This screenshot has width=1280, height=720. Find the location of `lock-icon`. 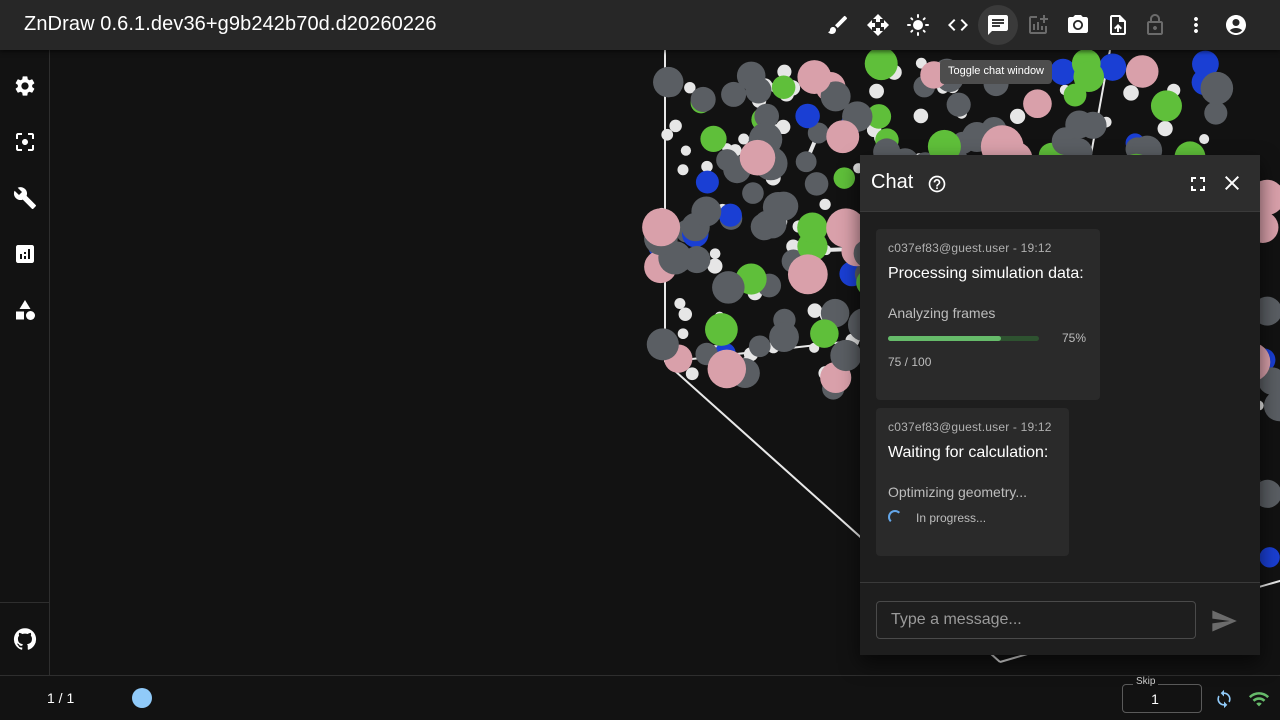

lock-icon is located at coordinates (1155, 25).